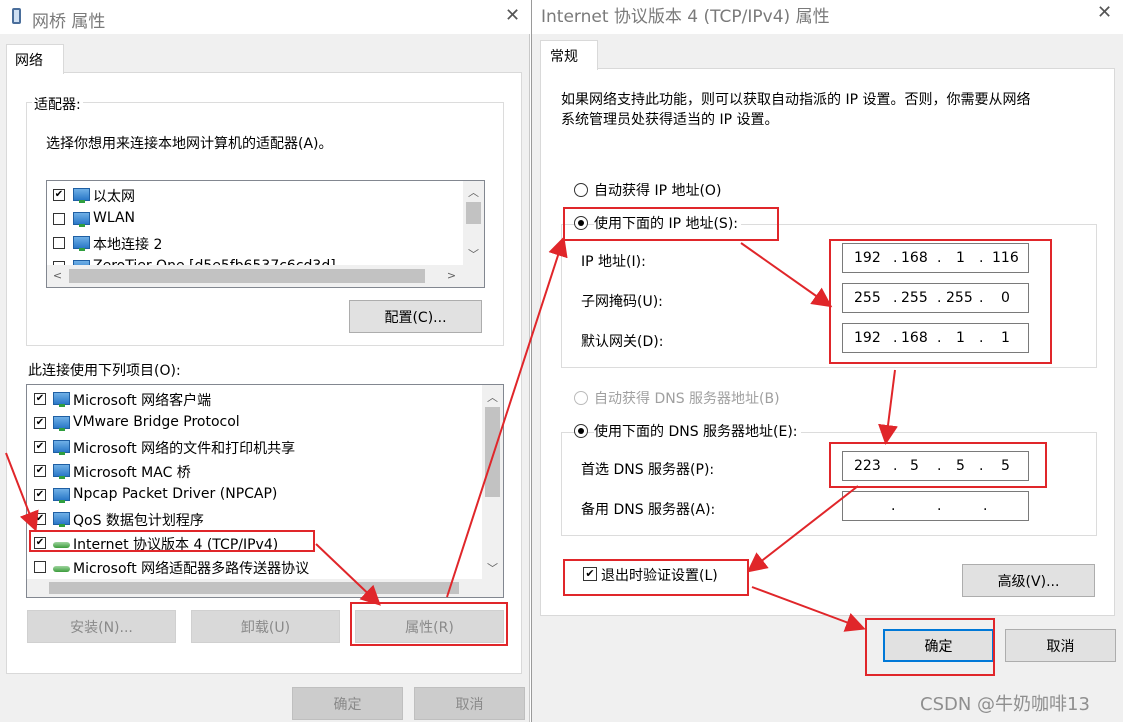 The width and height of the screenshot is (1123, 722). What do you see at coordinates (255, 219) in the screenshot?
I see `list-item: WLAN` at bounding box center [255, 219].